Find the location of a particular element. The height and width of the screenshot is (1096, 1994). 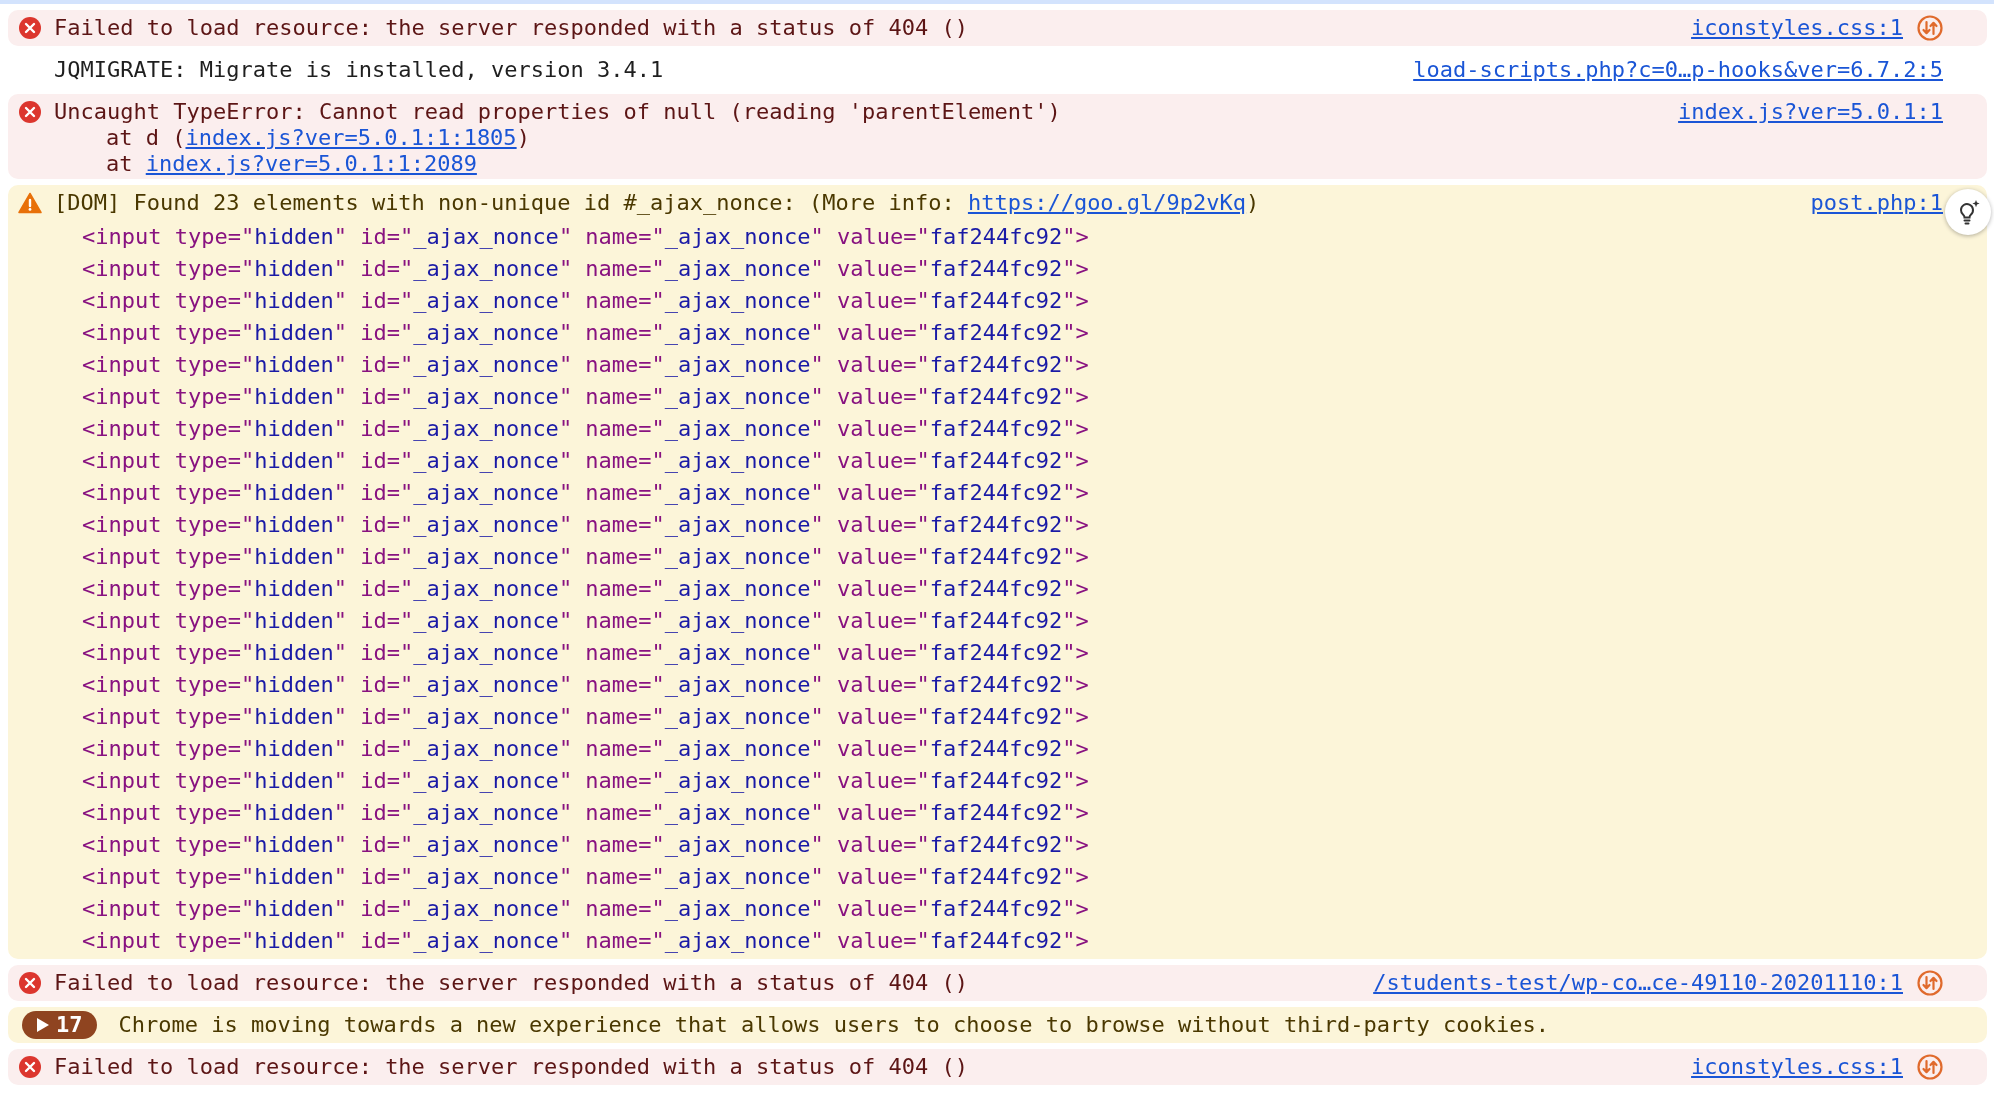

message-text: Chrome is moving towards a new experience that allows users to choose to browse without third-party cookies. is located at coordinates (834, 1025).